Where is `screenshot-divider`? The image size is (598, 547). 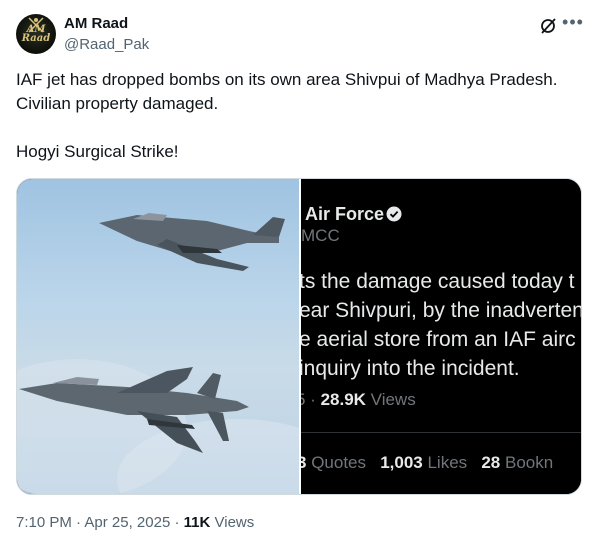 screenshot-divider is located at coordinates (441, 432).